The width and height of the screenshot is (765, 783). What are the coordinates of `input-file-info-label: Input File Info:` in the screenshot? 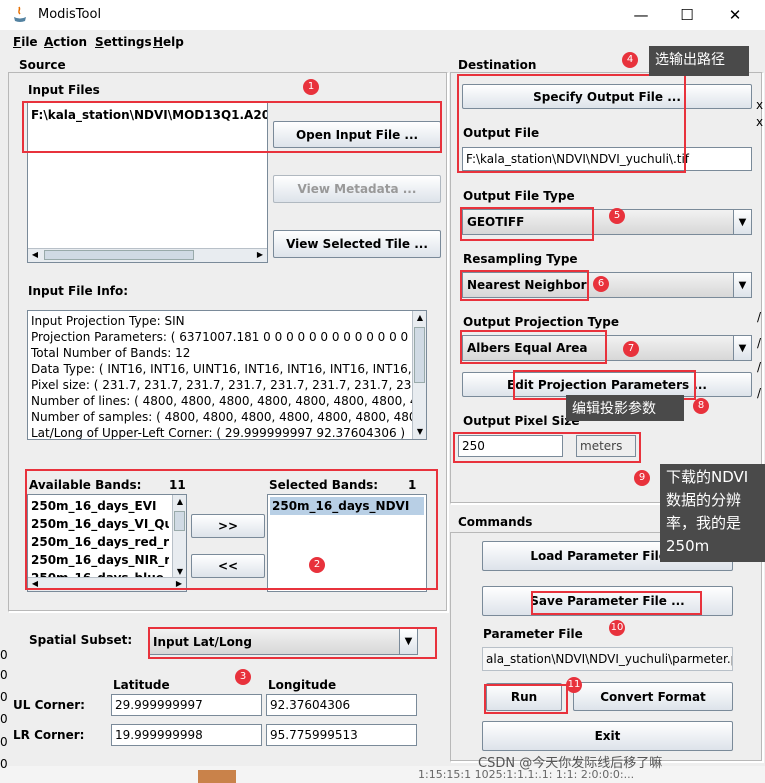 It's located at (78, 291).